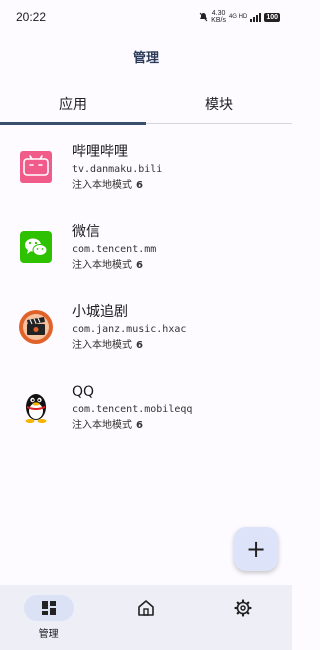 The width and height of the screenshot is (320, 650). I want to click on list-item: QQ com.tencent.mobileqq 注入本地模式 6, so click(146, 412).